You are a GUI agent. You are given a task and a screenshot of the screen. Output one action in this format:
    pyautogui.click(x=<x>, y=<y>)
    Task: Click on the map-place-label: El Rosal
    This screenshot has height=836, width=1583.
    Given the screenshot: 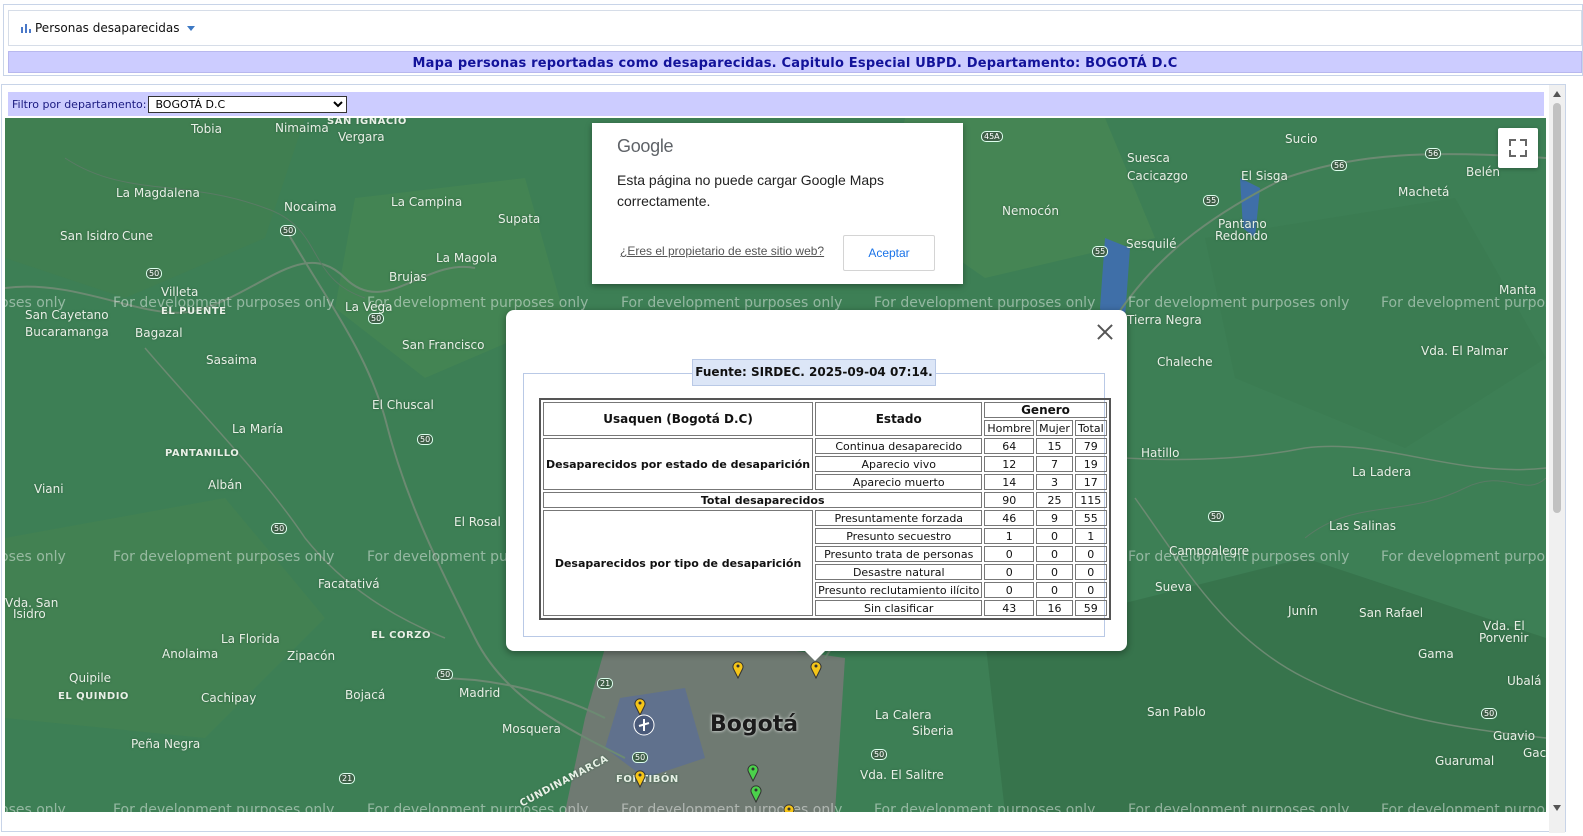 What is the action you would take?
    pyautogui.click(x=477, y=522)
    